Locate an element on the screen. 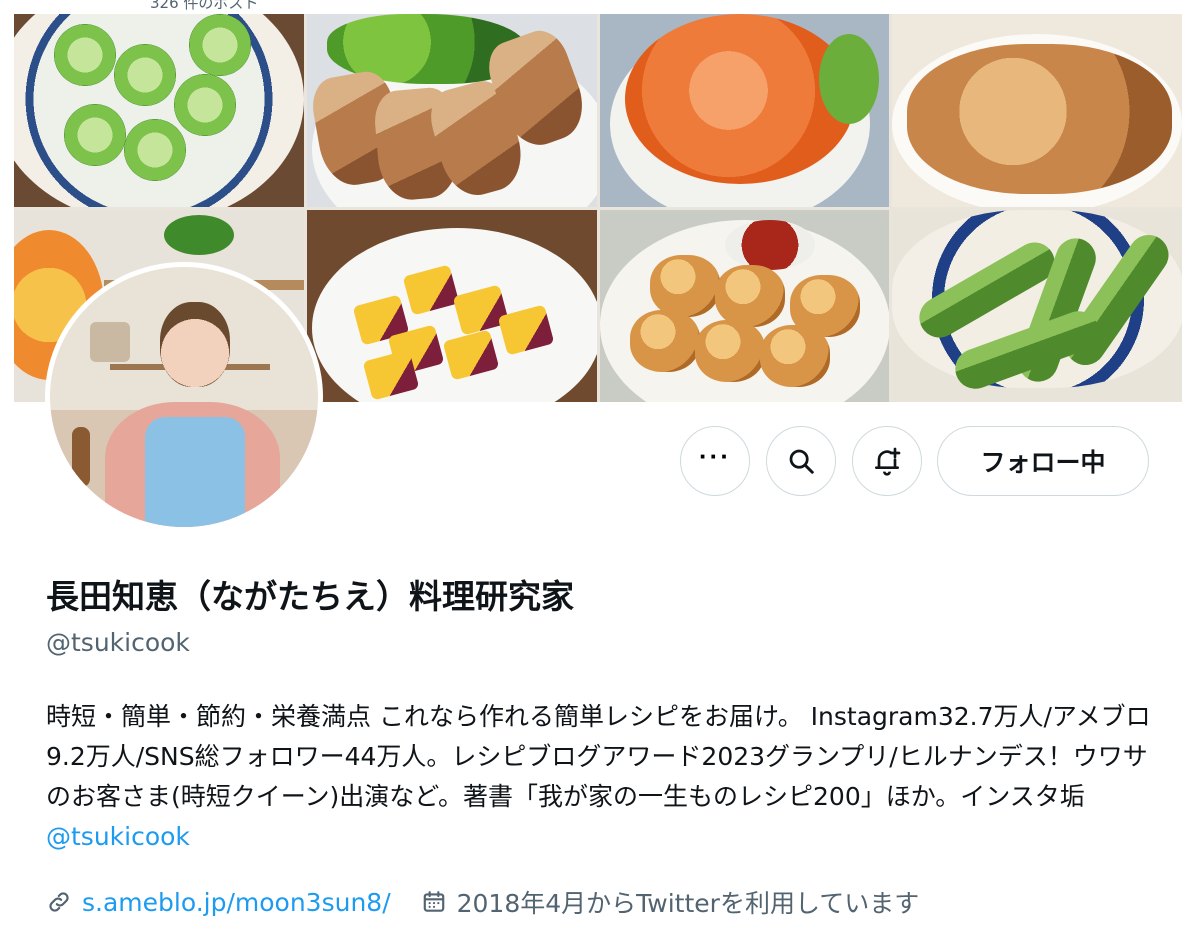 This screenshot has height=931, width=1200. more-button: ··· is located at coordinates (715, 461).